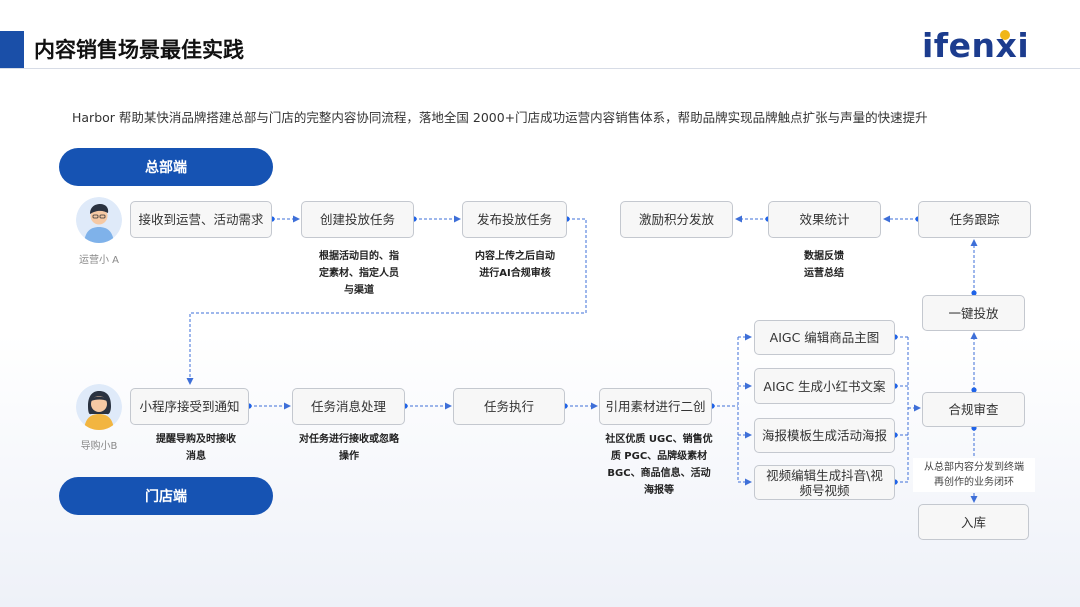  What do you see at coordinates (974, 467) in the screenshot?
I see `loop-line-1: 从总部内容分发到终端` at bounding box center [974, 467].